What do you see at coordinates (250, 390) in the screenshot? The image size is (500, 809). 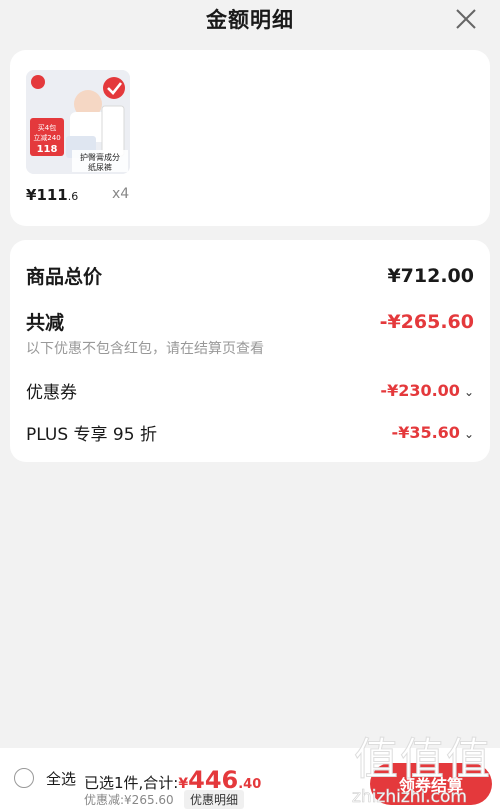 I see `coupon-row: 优惠券 -¥230.00 ⌄` at bounding box center [250, 390].